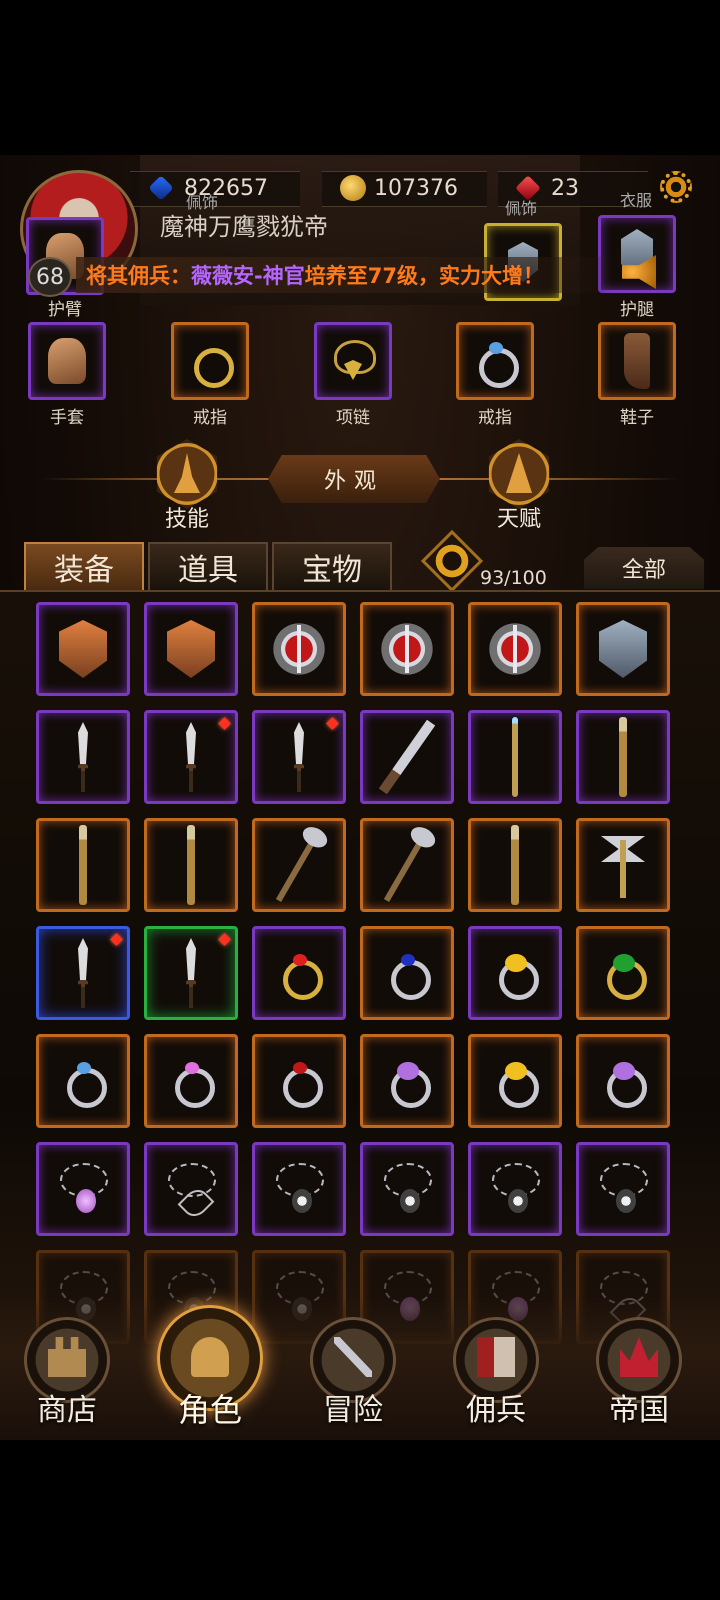 The height and width of the screenshot is (1600, 720). I want to click on nav-character-label: 角色, so click(209, 1410).